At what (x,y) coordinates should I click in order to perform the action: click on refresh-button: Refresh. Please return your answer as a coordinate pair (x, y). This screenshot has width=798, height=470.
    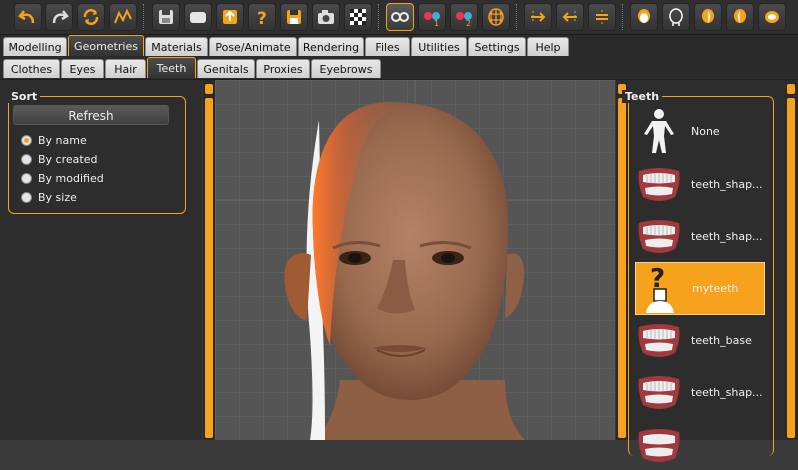
    Looking at the image, I should click on (91, 115).